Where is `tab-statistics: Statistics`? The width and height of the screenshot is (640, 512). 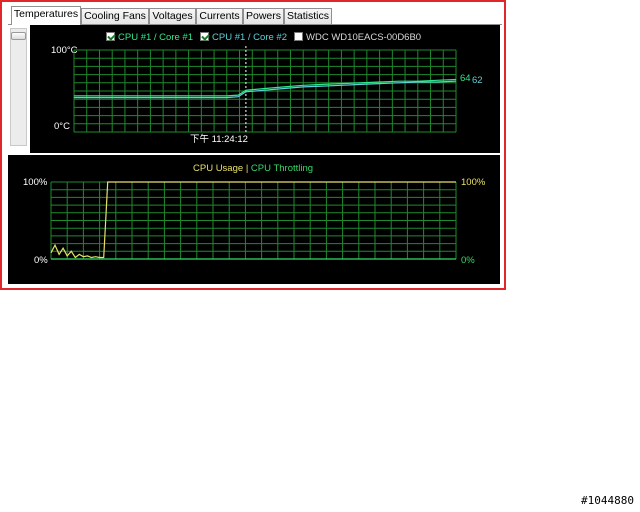 tab-statistics: Statistics is located at coordinates (308, 16).